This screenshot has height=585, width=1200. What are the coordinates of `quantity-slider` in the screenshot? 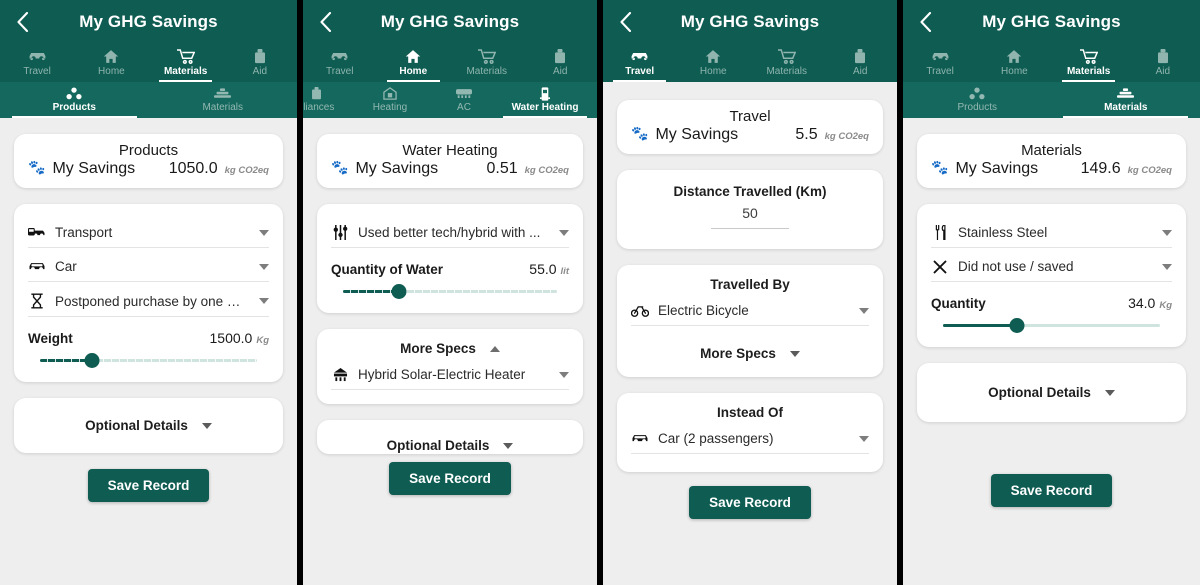 It's located at (1051, 325).